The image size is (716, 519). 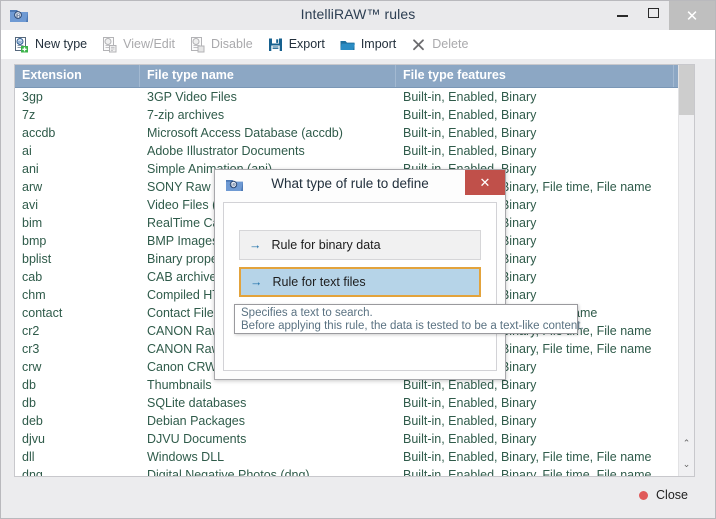 What do you see at coordinates (347, 44) in the screenshot?
I see `import-folder-icon` at bounding box center [347, 44].